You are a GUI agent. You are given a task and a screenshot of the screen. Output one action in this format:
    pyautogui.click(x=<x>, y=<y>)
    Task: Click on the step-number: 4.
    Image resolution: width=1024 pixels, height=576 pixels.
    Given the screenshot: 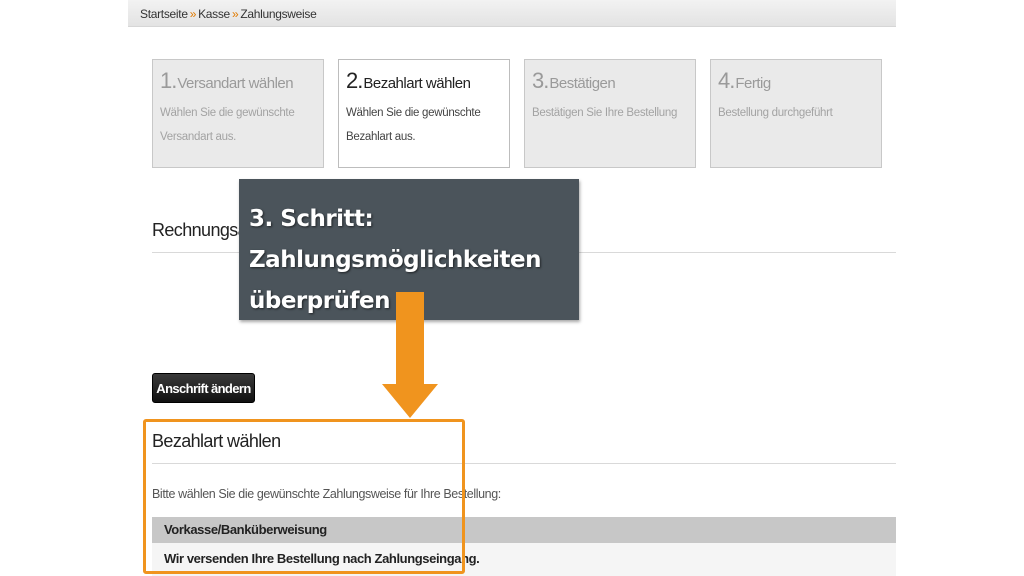 What is the action you would take?
    pyautogui.click(x=726, y=80)
    